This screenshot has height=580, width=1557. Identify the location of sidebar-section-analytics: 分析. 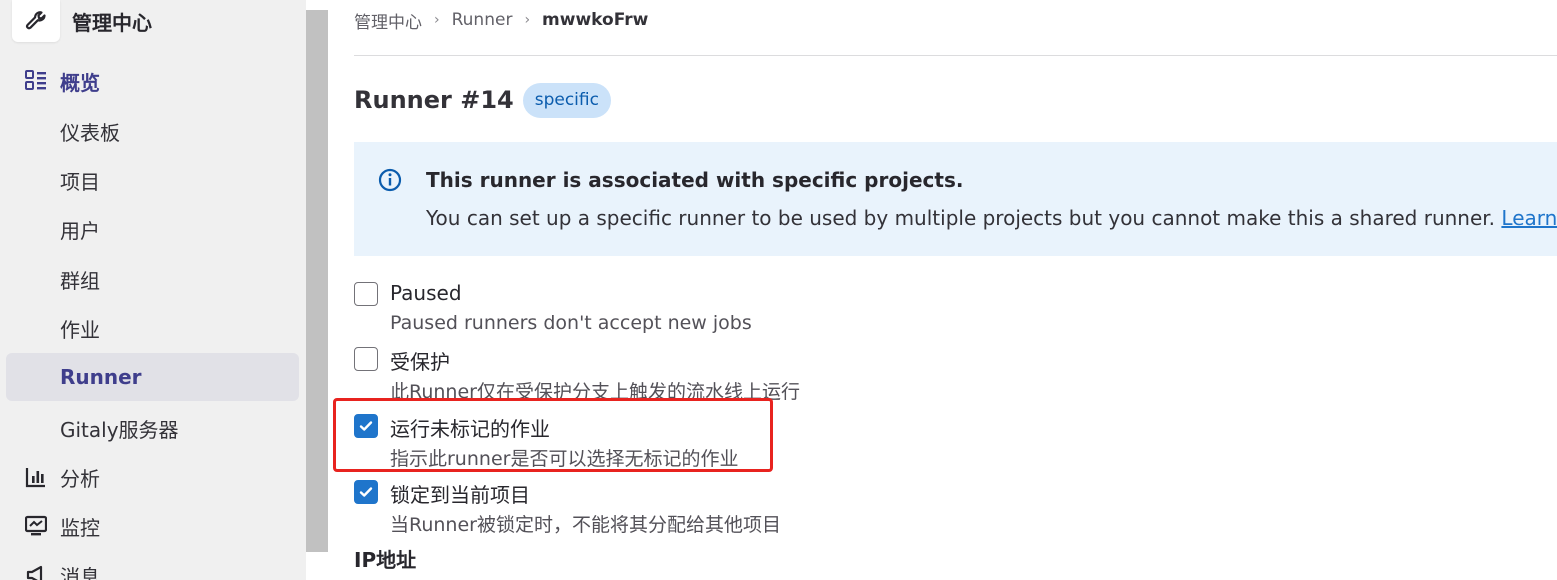
(62, 477).